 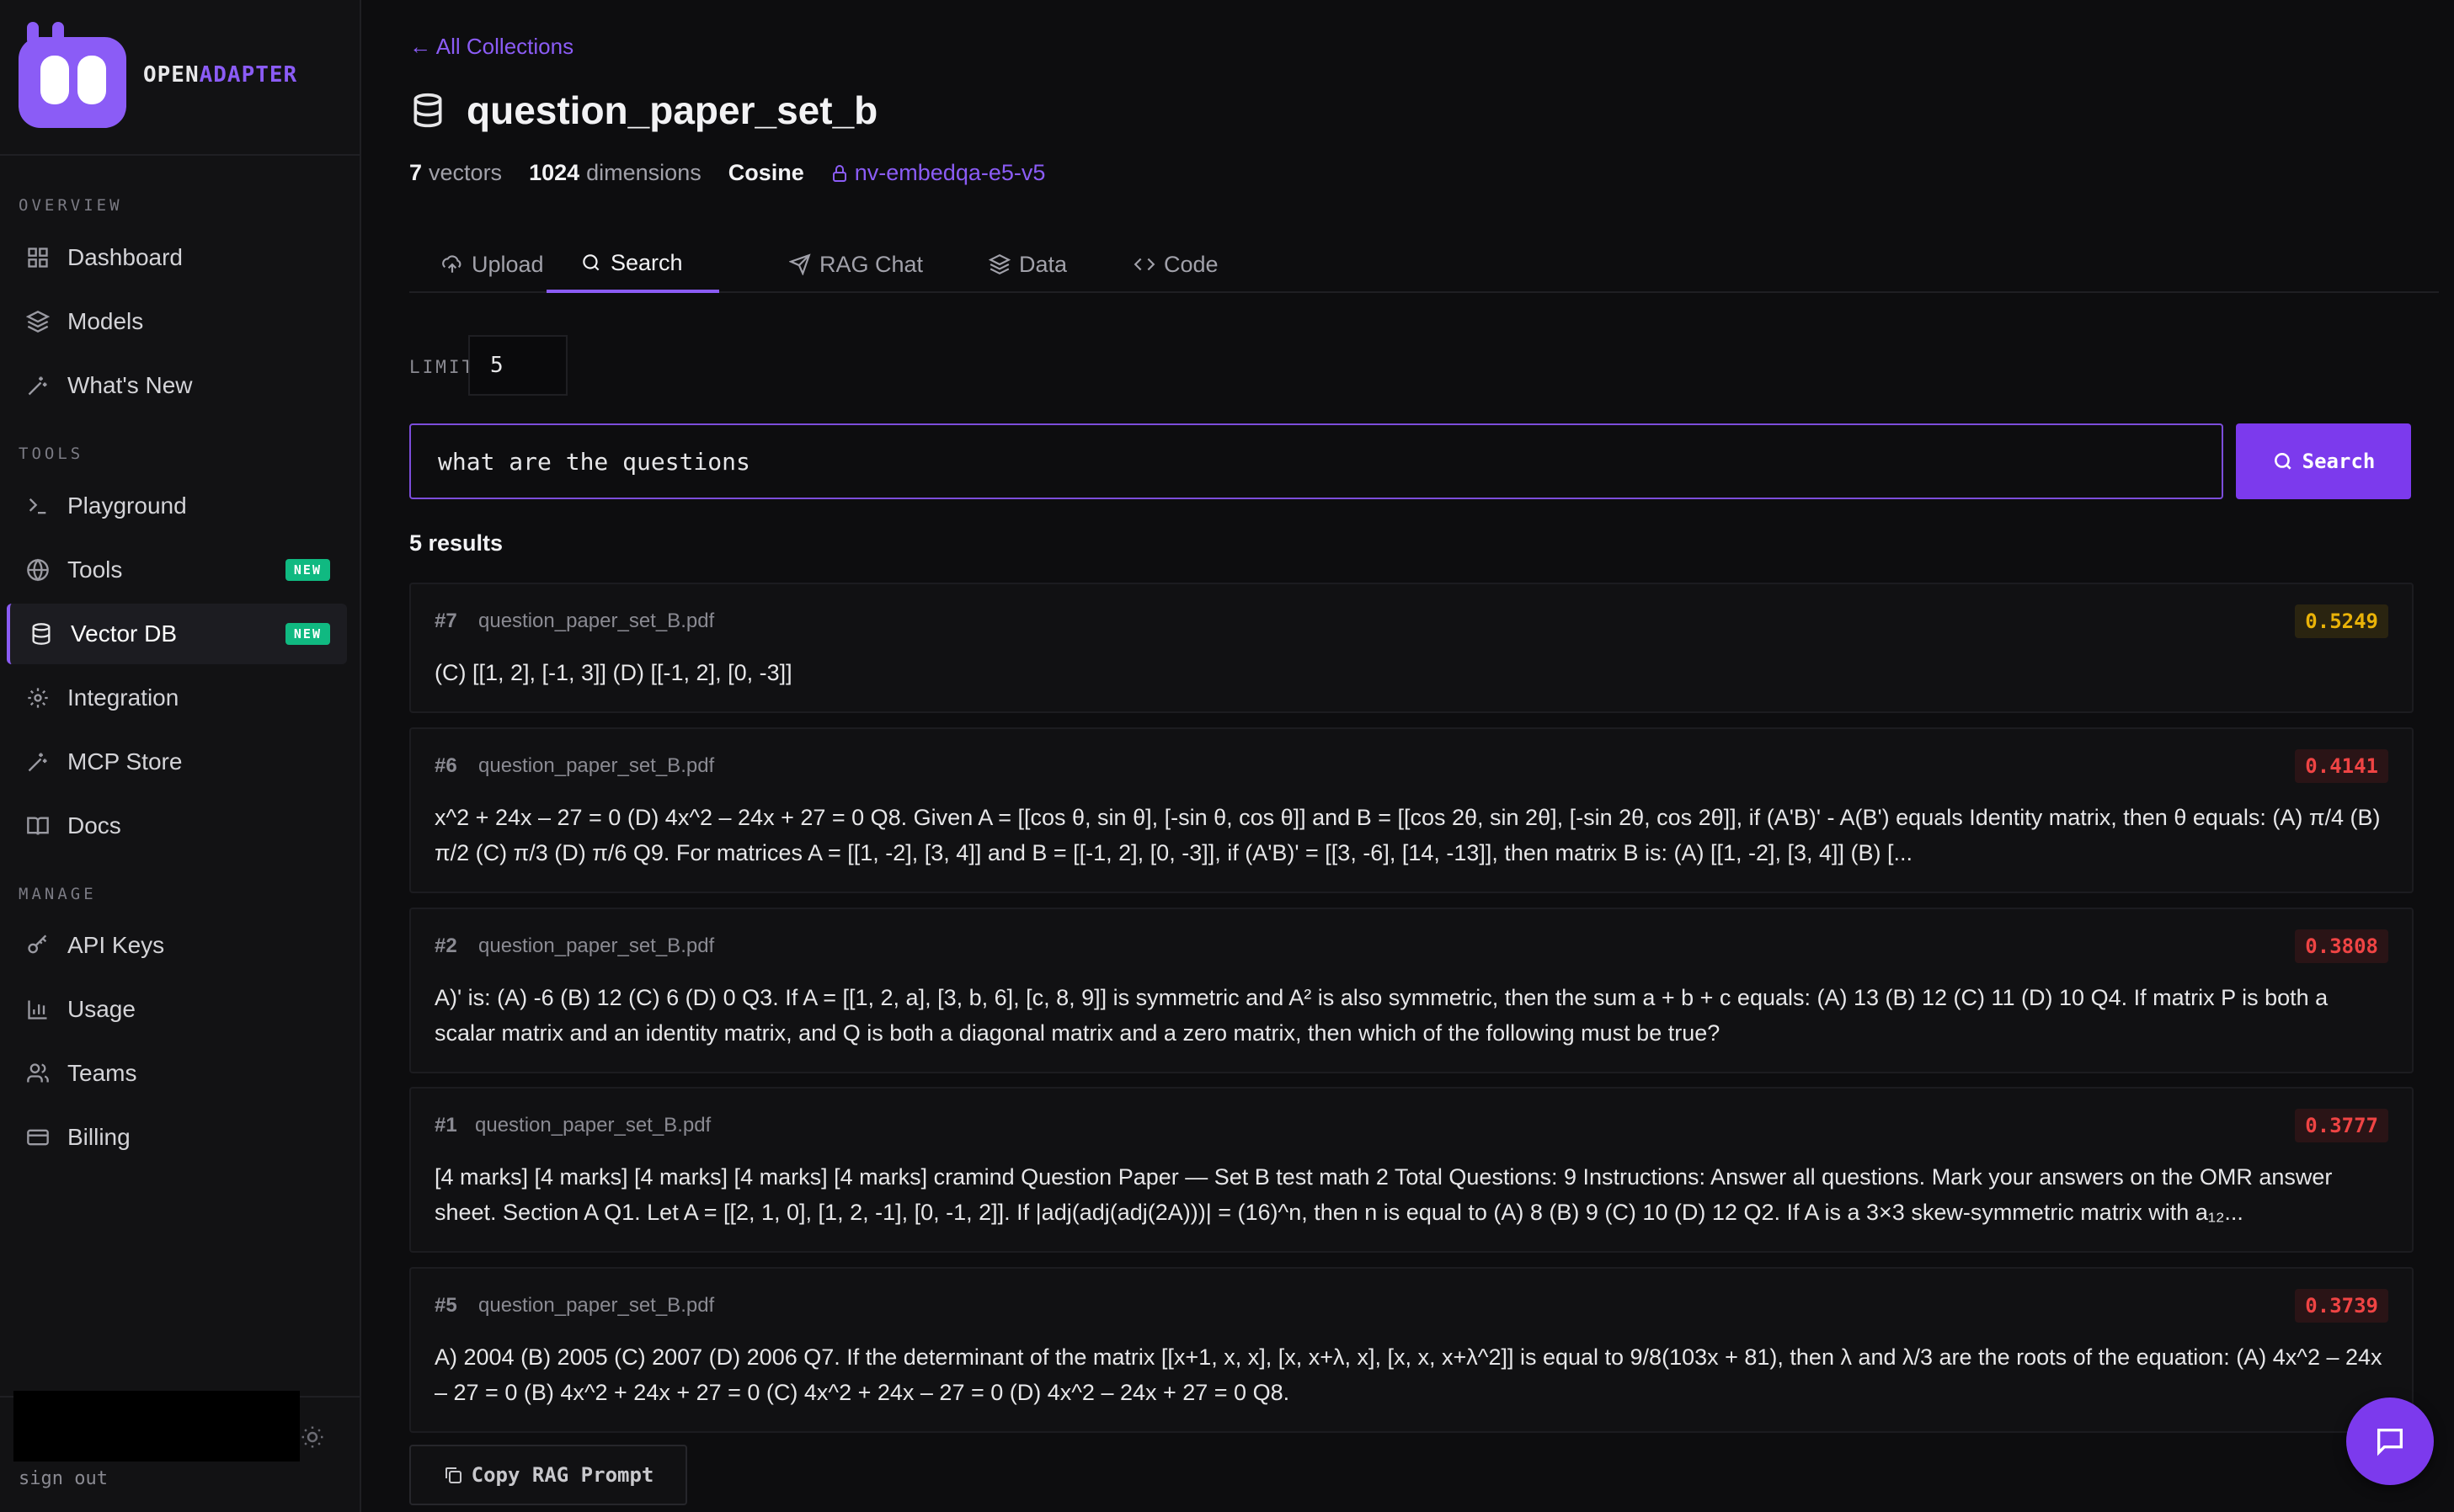 I want to click on tab-label: RAG Chat, so click(x=872, y=264).